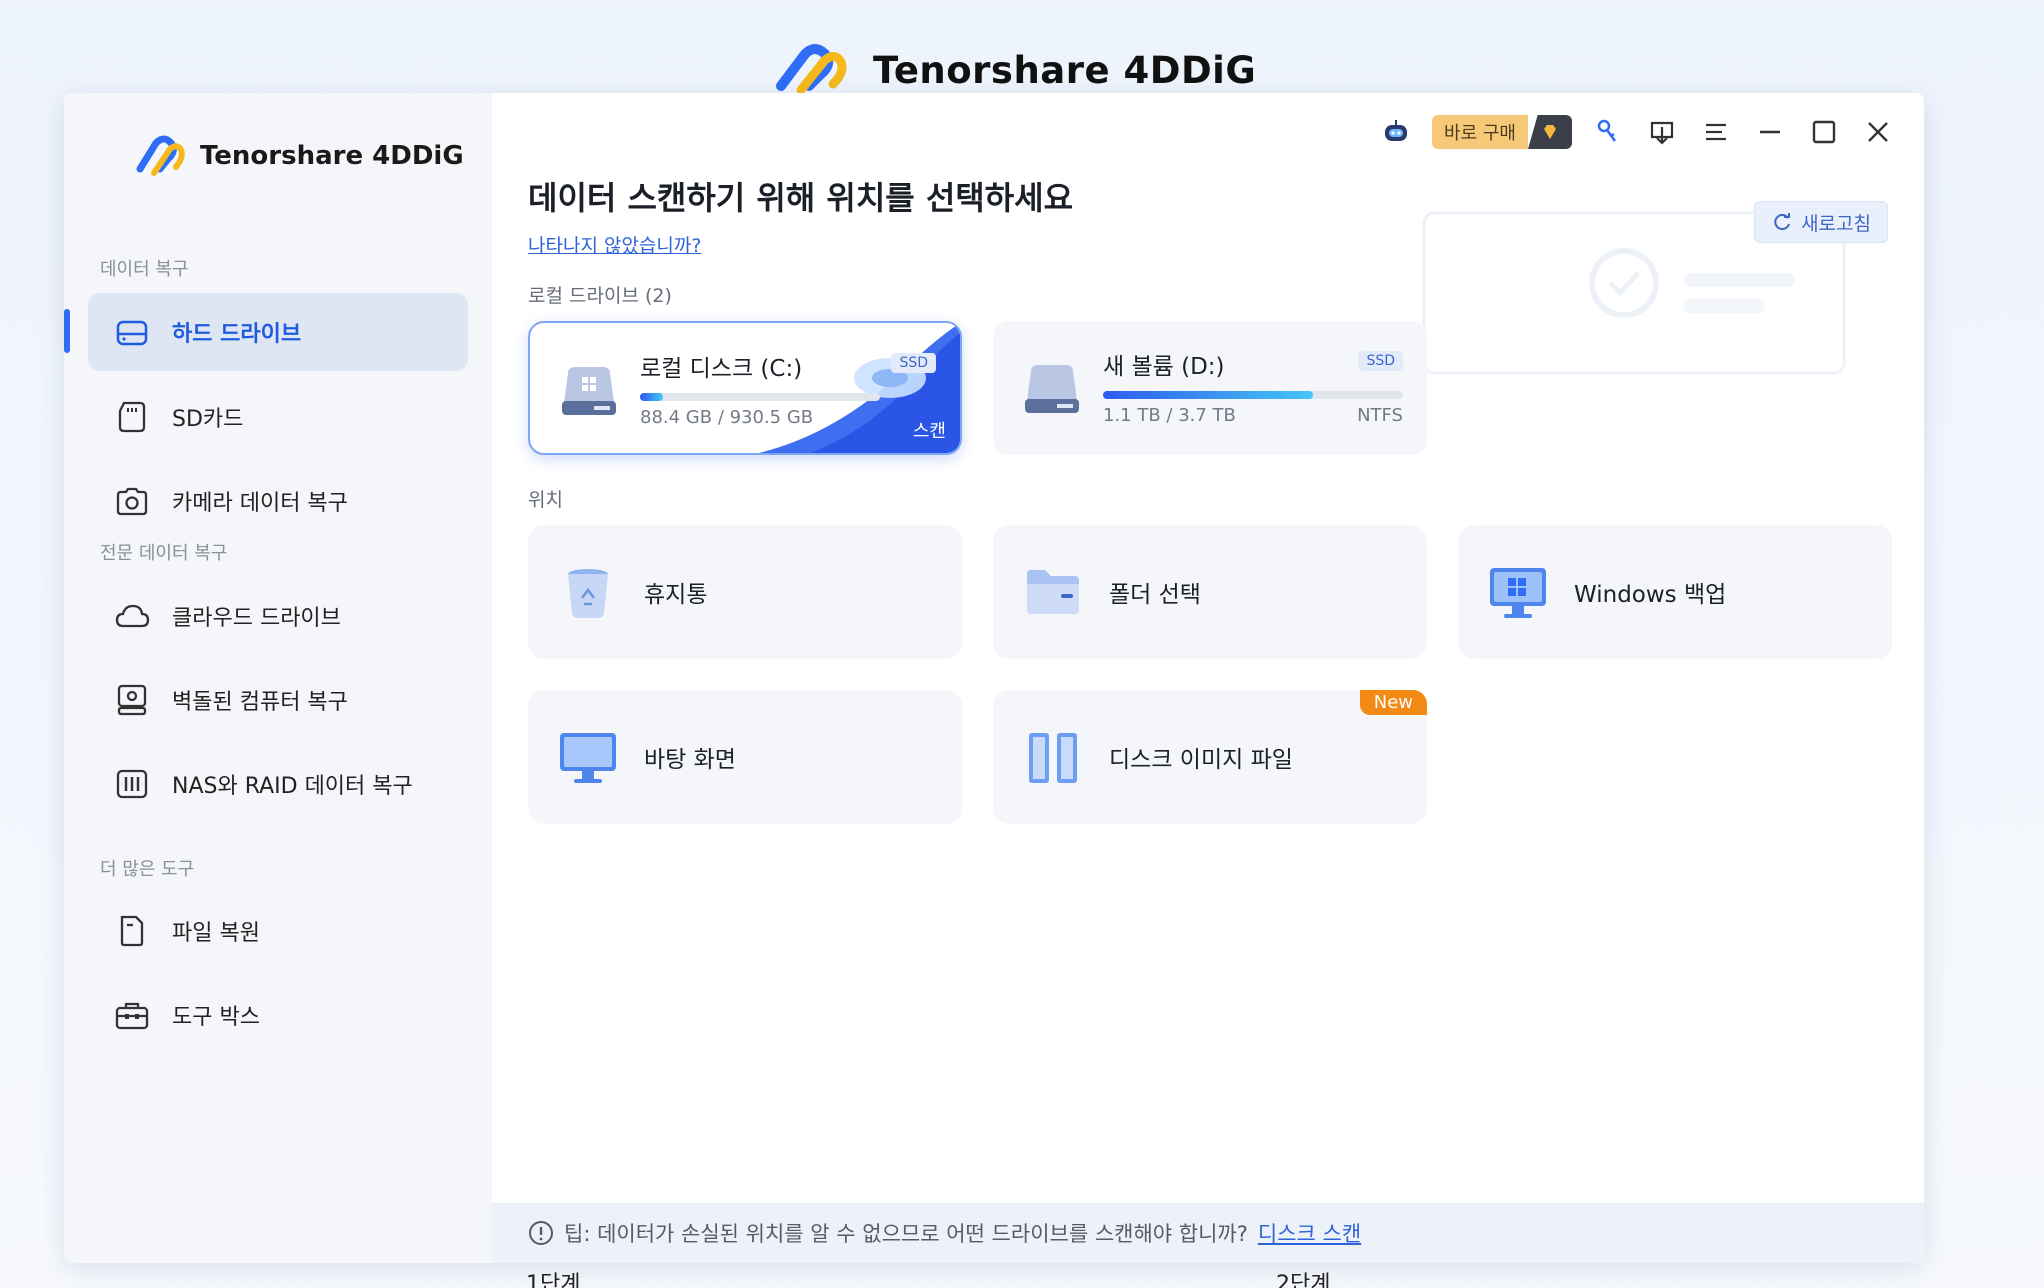  Describe the element at coordinates (1550, 132) in the screenshot. I see `diamond-icon` at that location.